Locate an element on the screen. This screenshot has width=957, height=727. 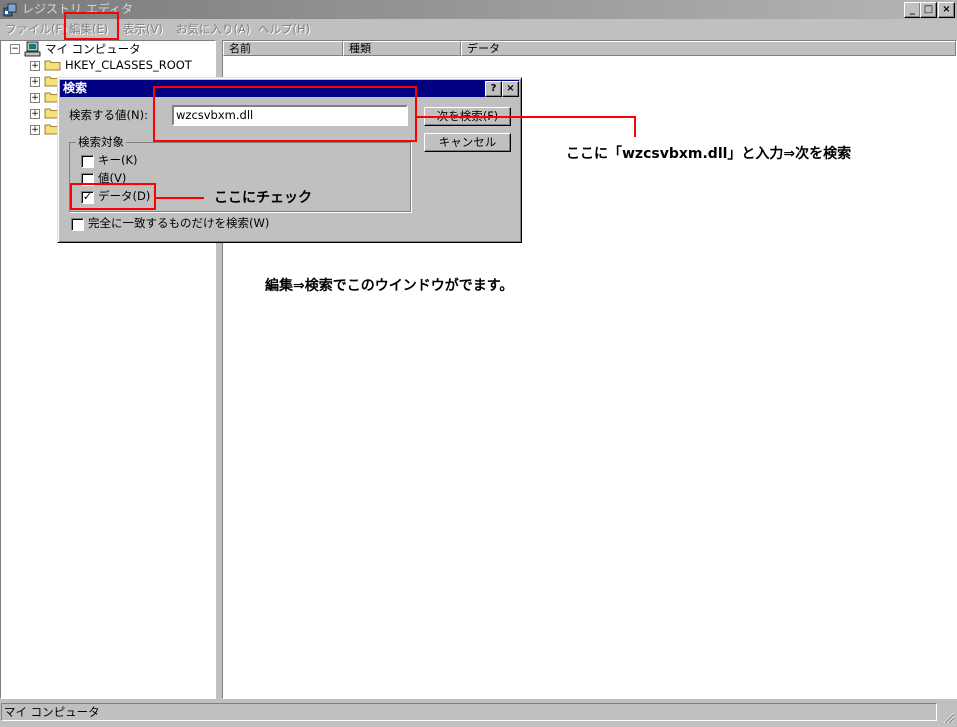
checkbox-highlight is located at coordinates (113, 196).